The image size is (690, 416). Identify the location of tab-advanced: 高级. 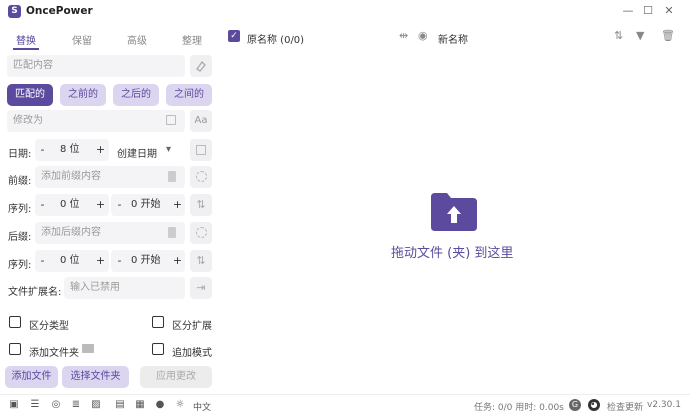
(137, 39).